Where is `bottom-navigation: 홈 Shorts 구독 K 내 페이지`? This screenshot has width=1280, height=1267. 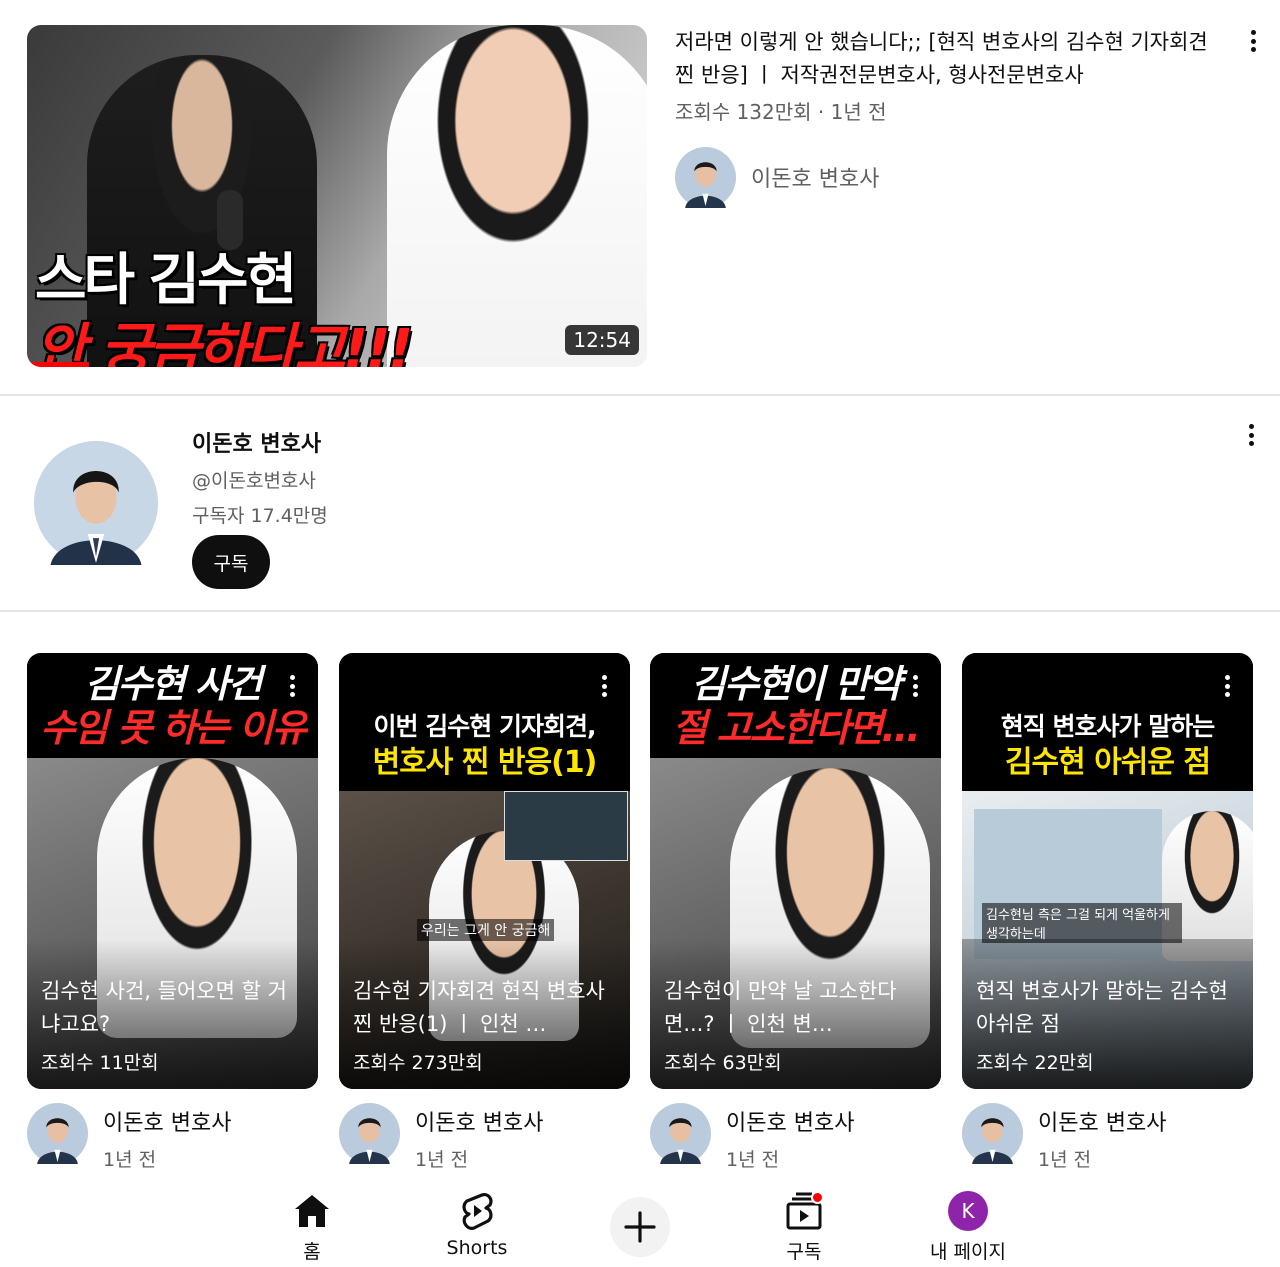
bottom-navigation: 홈 Shorts 구독 K 내 페이지 is located at coordinates (640, 1226).